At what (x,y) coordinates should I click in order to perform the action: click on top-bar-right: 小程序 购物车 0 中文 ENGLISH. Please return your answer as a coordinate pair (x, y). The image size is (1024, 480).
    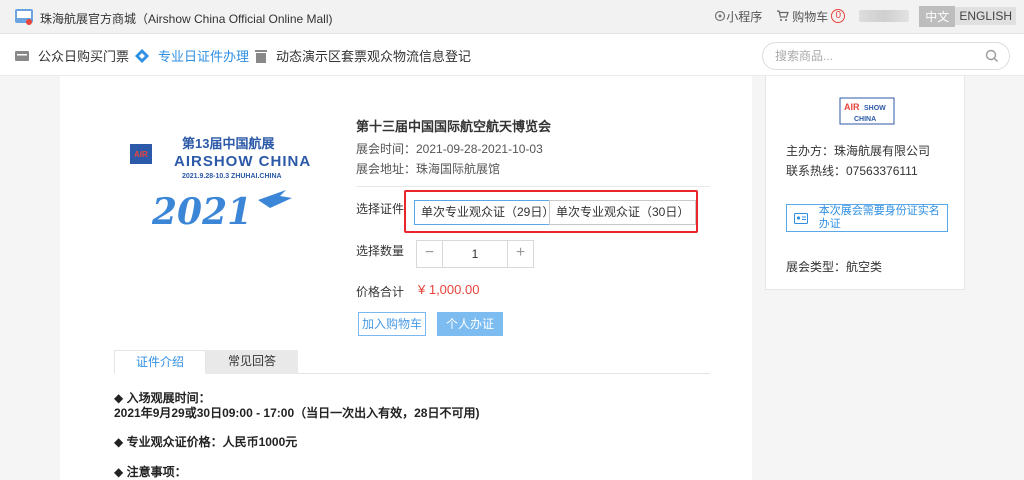
    Looking at the image, I should click on (865, 16).